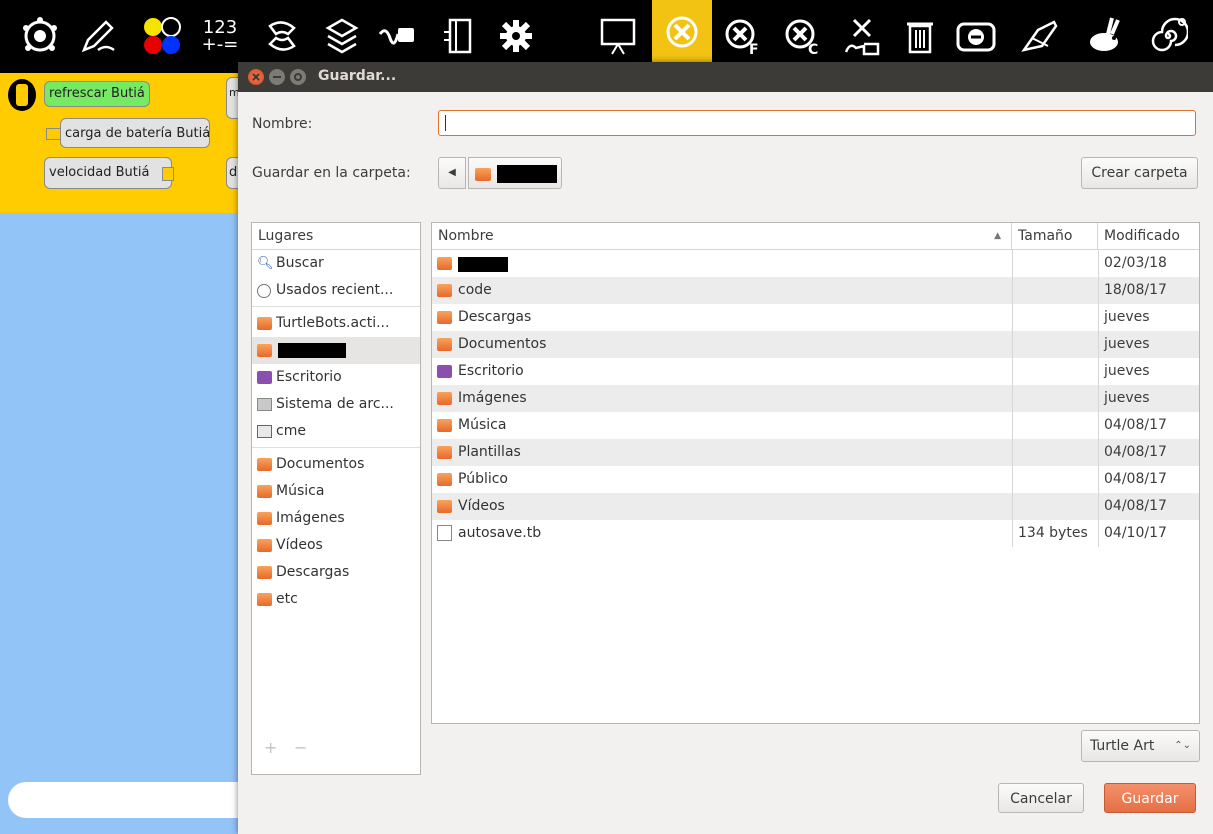 The height and width of the screenshot is (834, 1213). I want to click on file-name: Descargas, so click(495, 317).